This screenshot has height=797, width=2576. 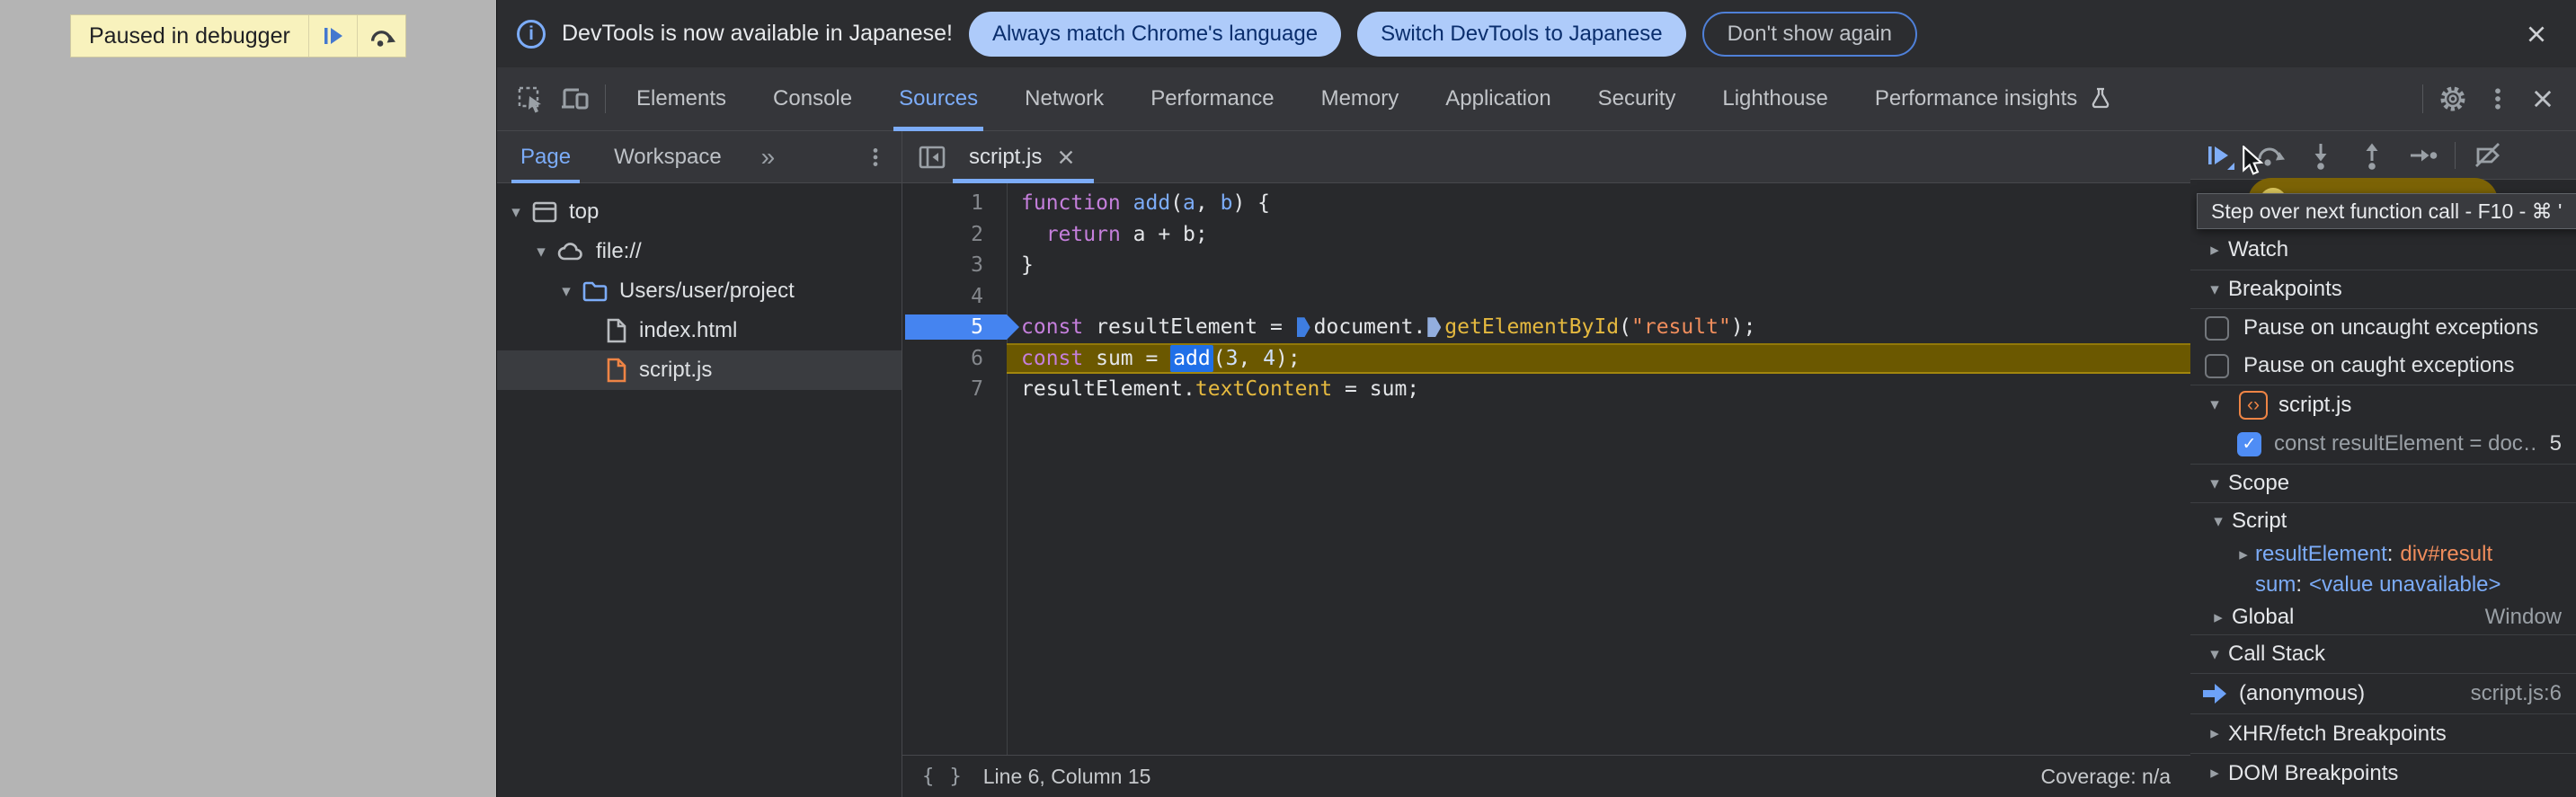 What do you see at coordinates (2258, 249) in the screenshot?
I see `section-label: Watch` at bounding box center [2258, 249].